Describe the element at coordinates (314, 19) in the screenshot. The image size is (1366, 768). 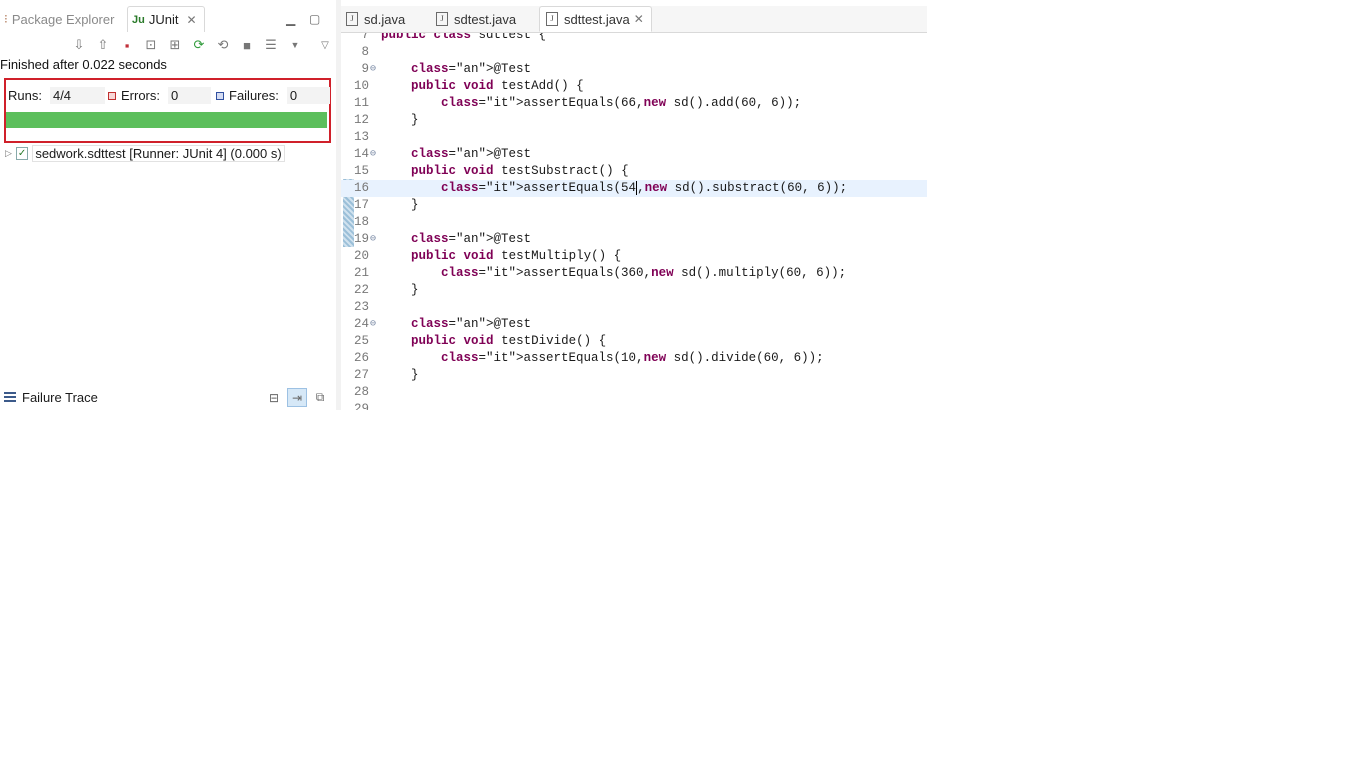
I see `maximize-icon: ▢` at that location.